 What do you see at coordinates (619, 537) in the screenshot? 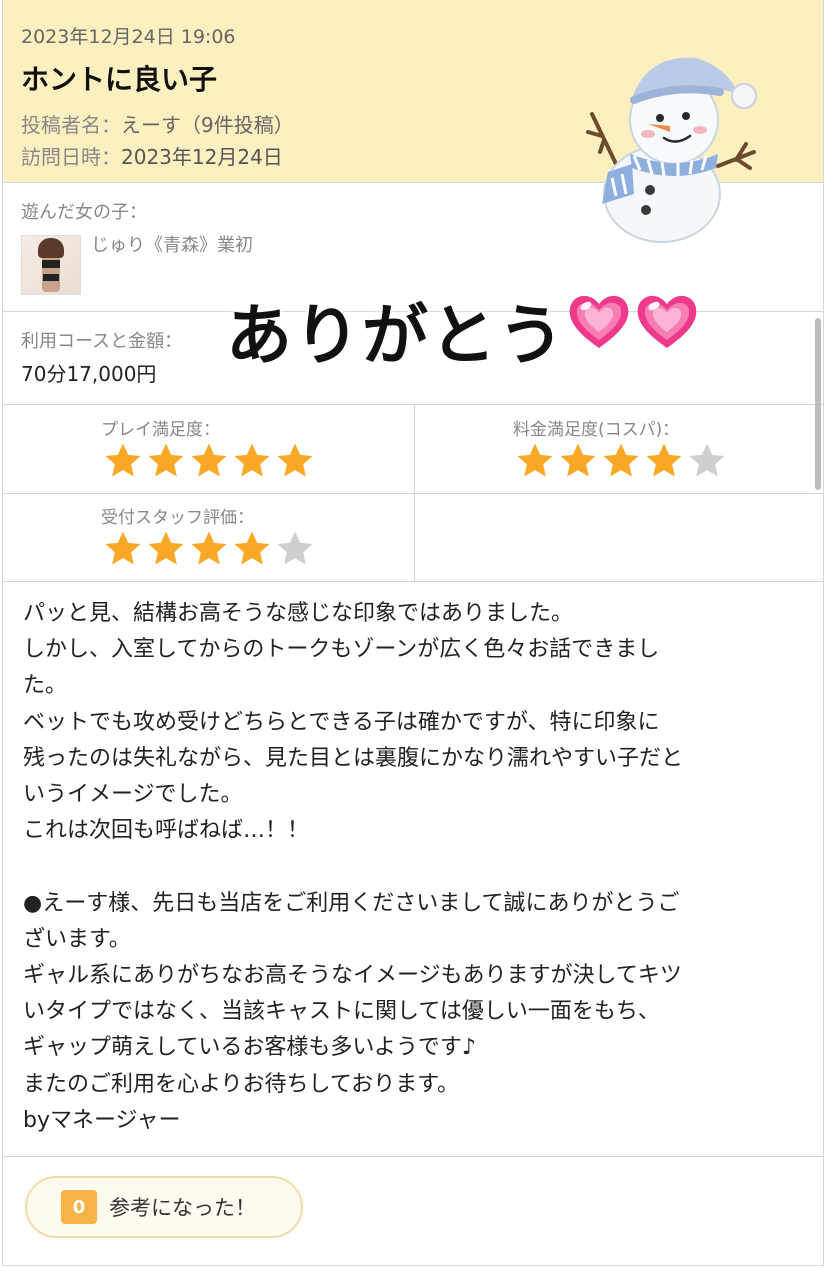
I see `rating-empty-cell` at bounding box center [619, 537].